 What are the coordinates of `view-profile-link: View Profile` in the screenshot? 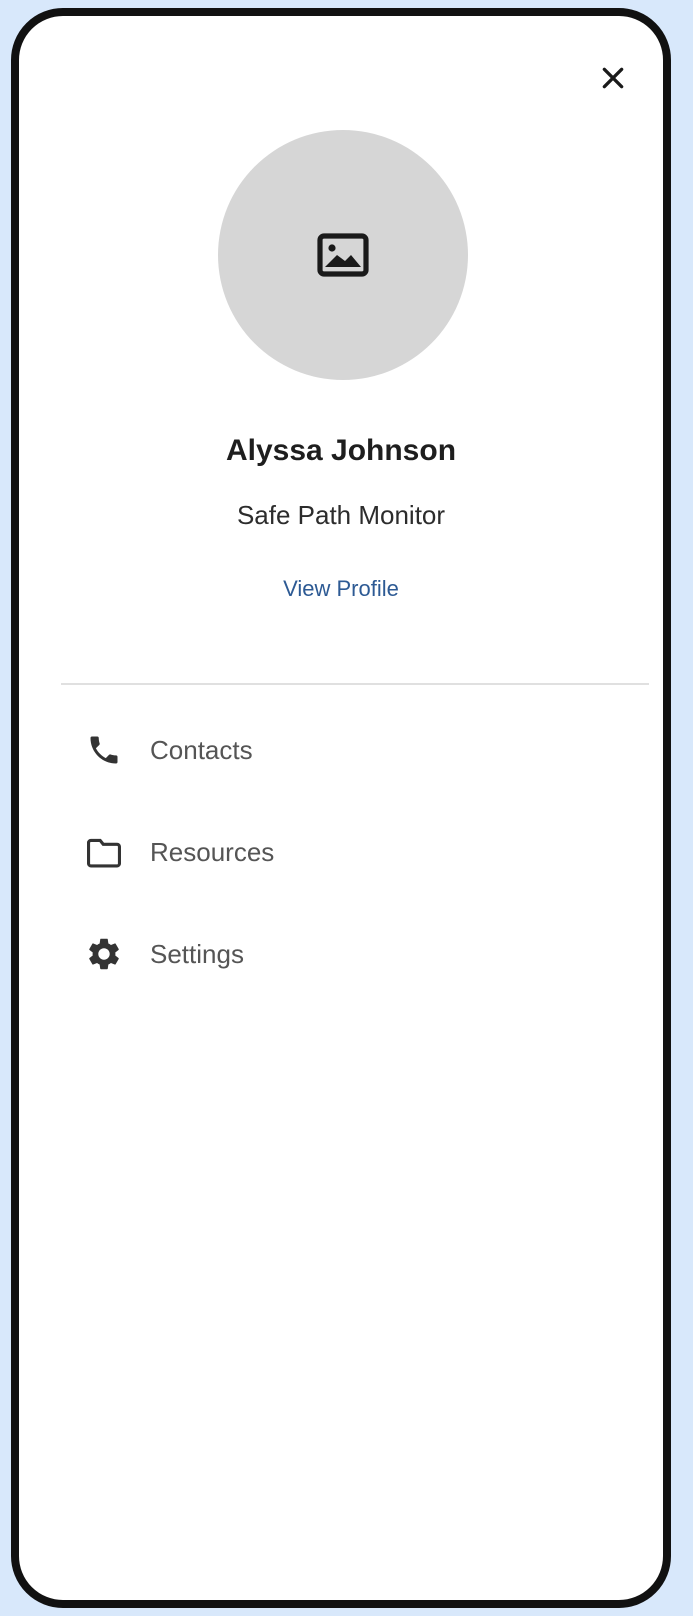 It's located at (341, 589).